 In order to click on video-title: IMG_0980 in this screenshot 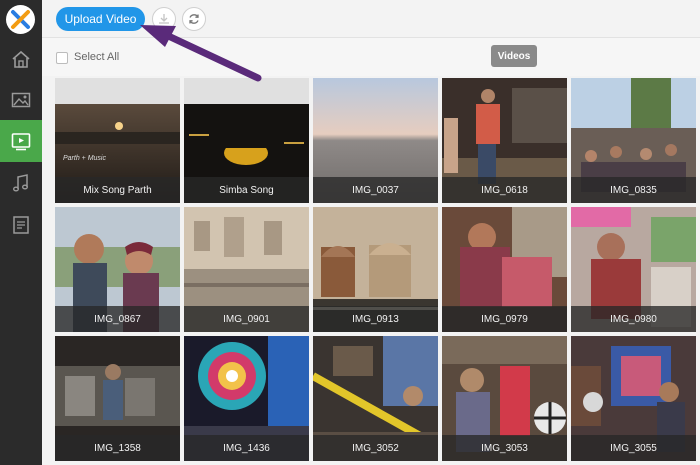, I will do `click(633, 319)`.